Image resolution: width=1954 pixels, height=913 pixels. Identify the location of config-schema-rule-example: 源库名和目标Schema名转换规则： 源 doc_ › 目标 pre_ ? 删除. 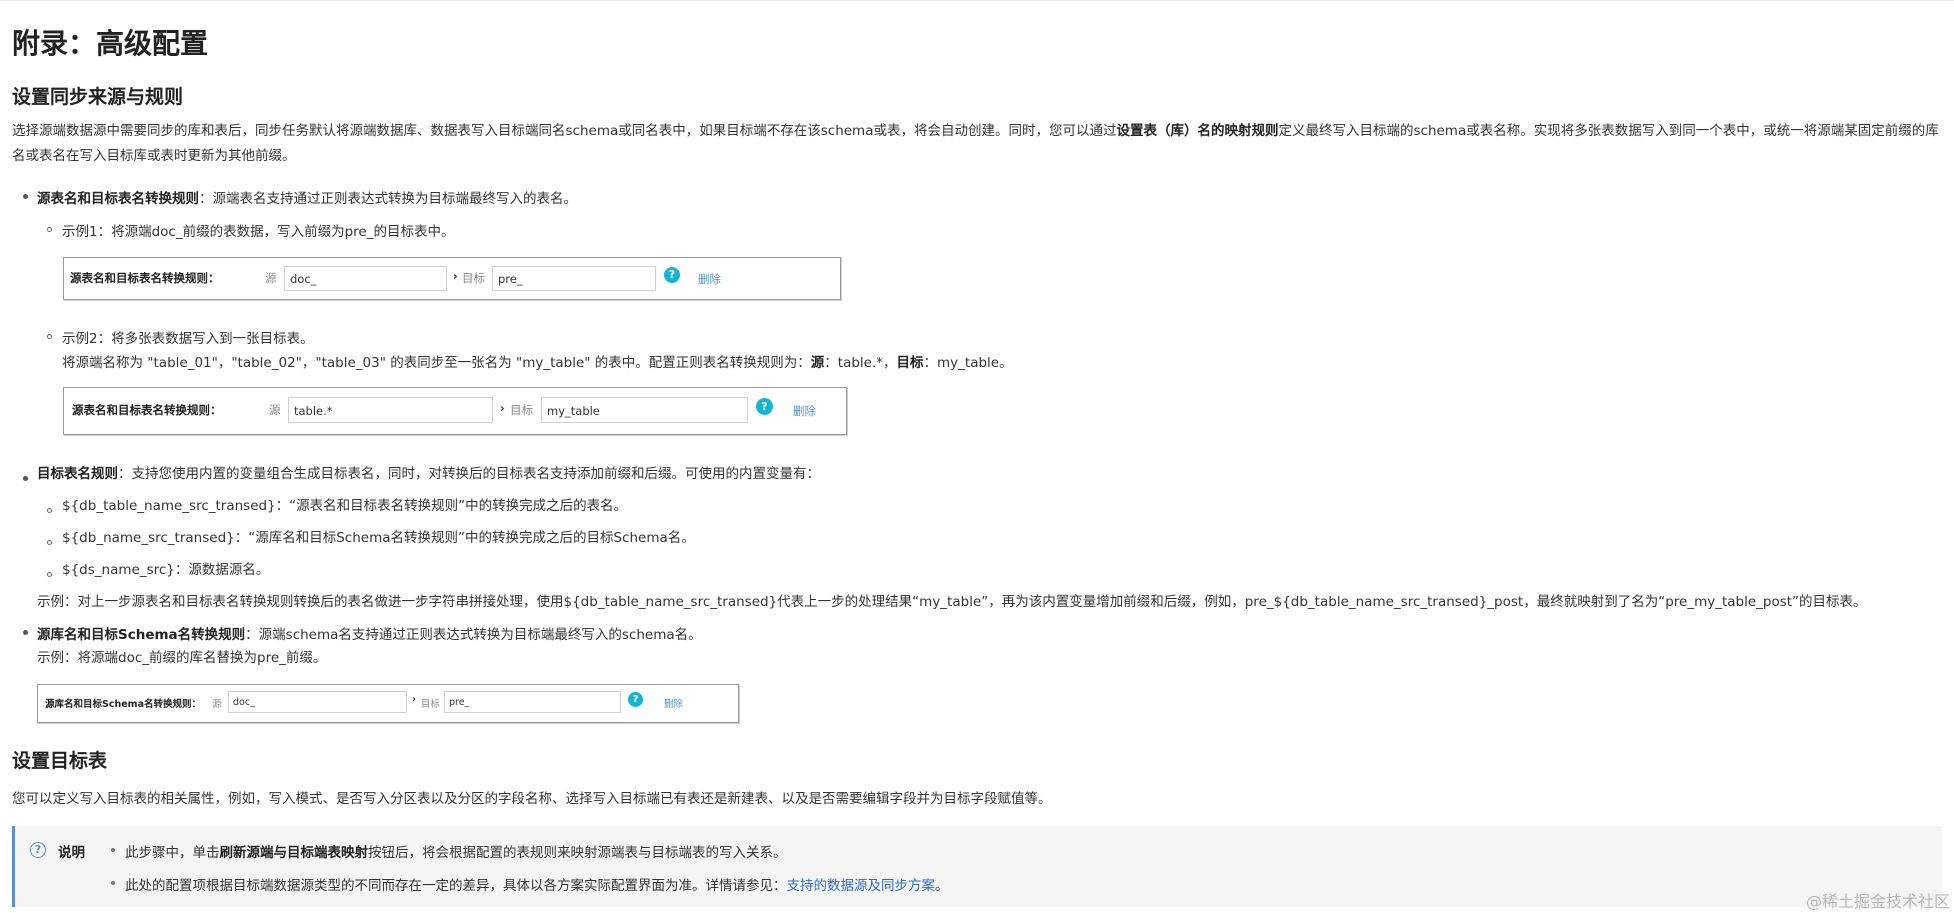
(388, 703).